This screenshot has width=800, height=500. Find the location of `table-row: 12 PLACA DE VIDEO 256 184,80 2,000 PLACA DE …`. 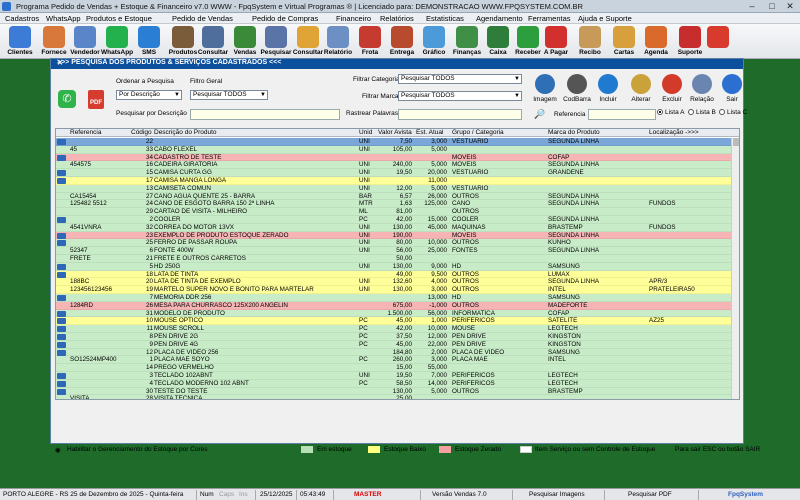

table-row: 12 PLACA DE VIDEO 256 184,80 2,000 PLACA DE … is located at coordinates (394, 352).